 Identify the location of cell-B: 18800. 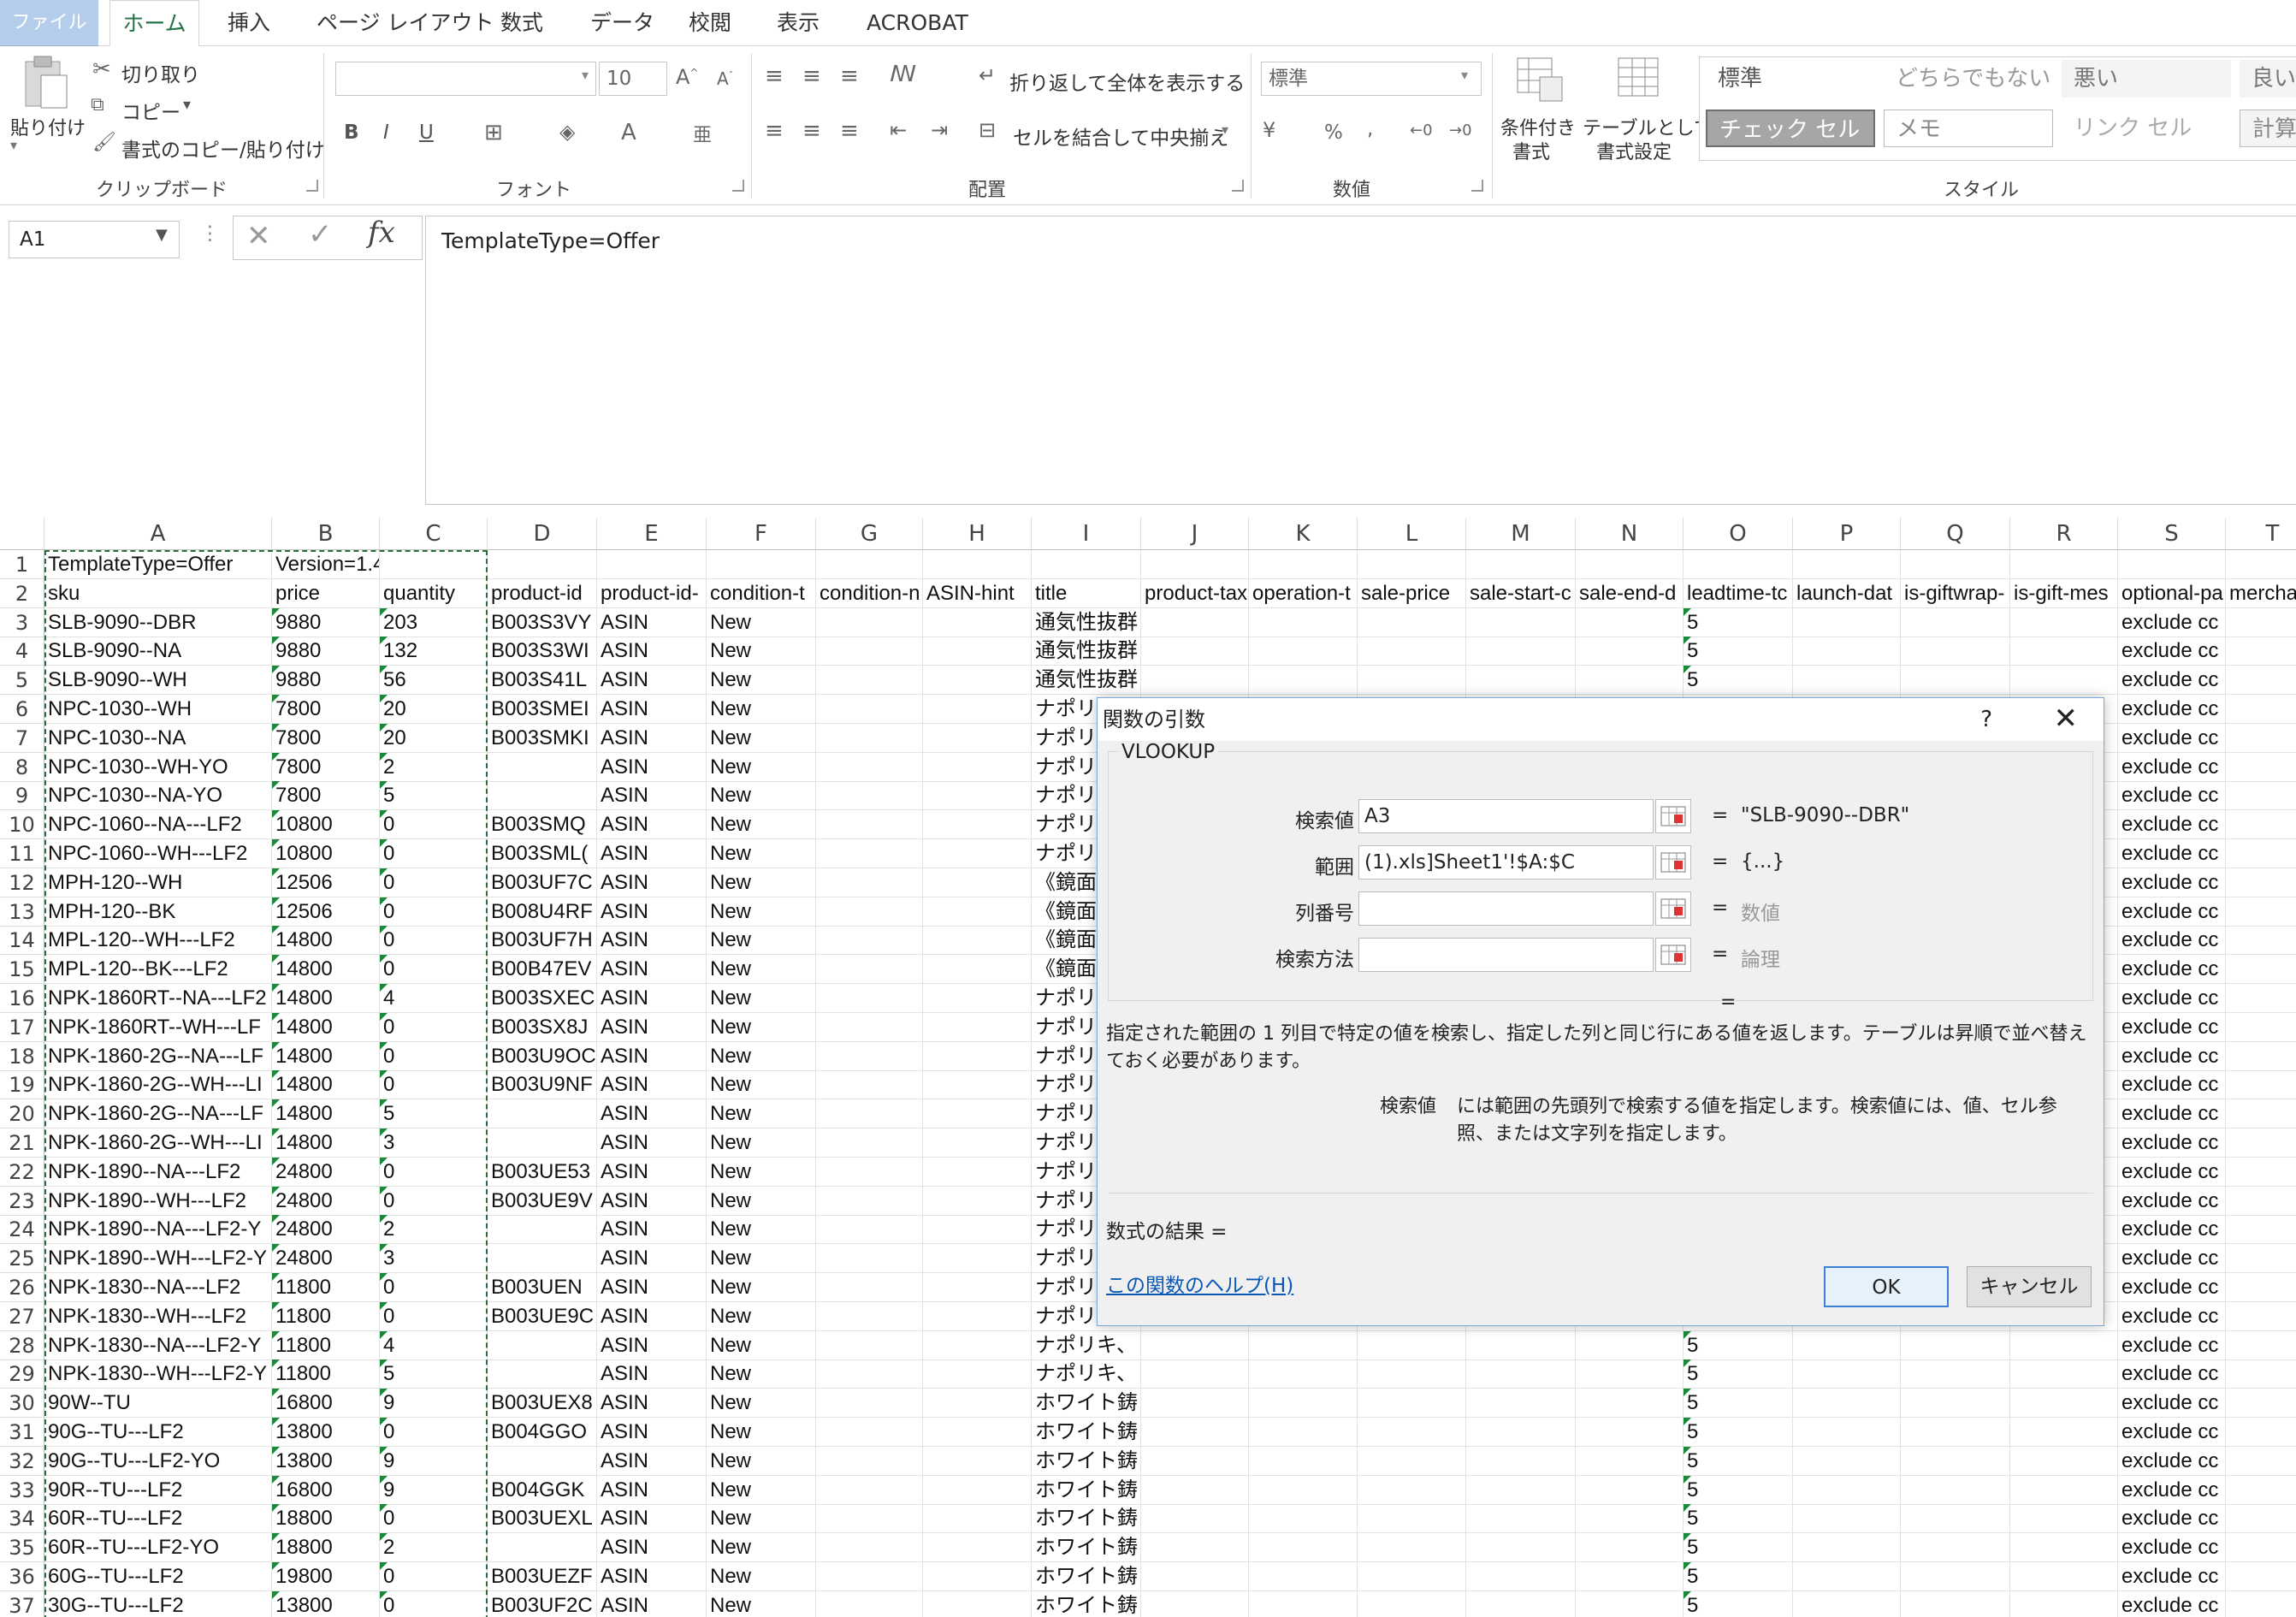
(326, 1519).